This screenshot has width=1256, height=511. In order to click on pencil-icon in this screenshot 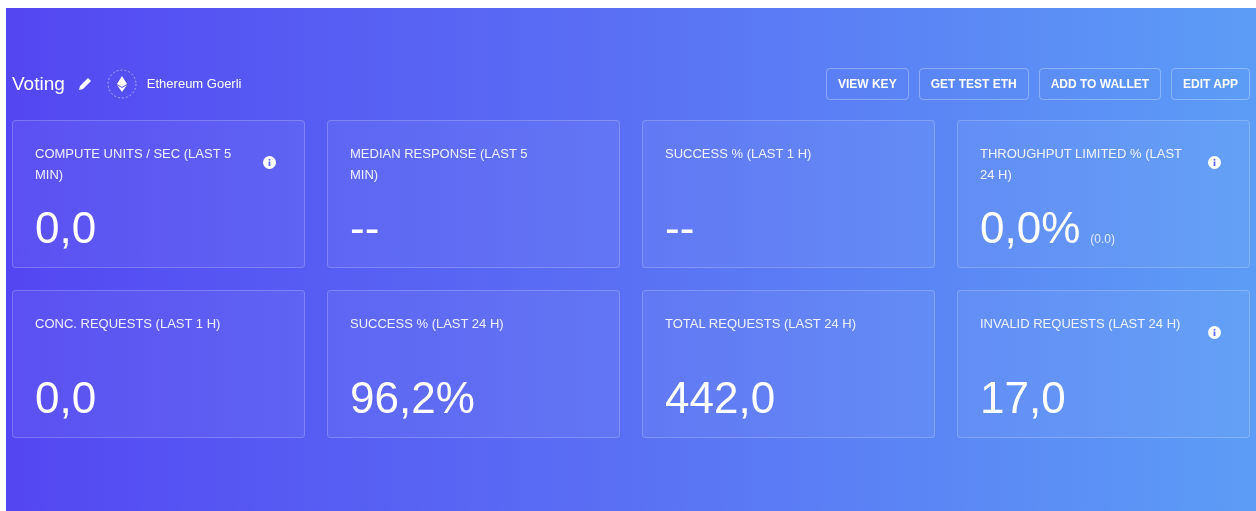, I will do `click(84, 84)`.